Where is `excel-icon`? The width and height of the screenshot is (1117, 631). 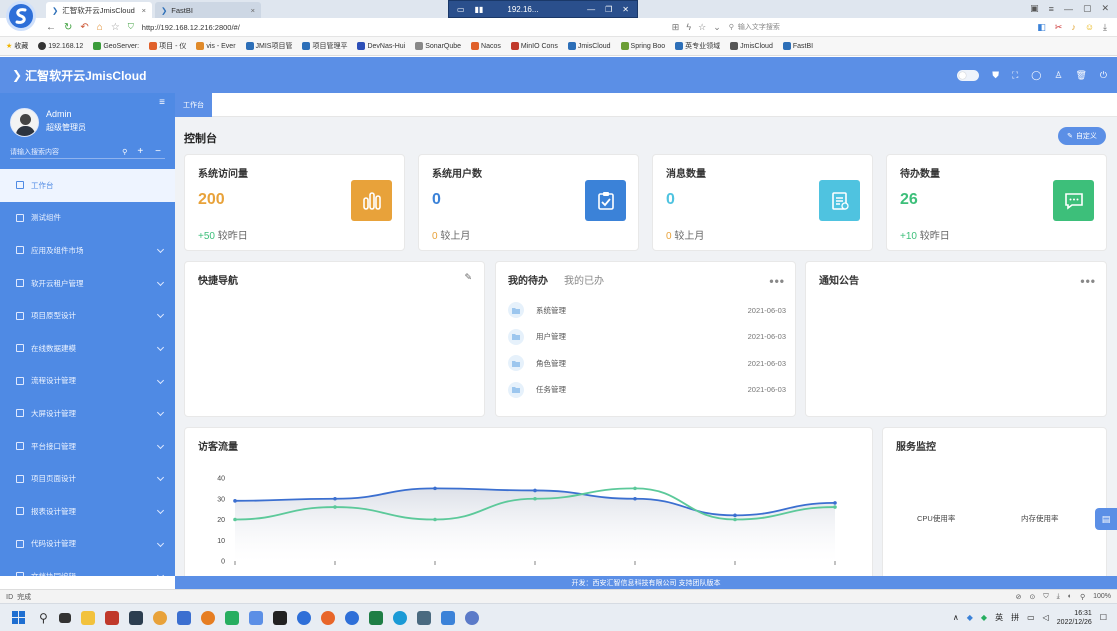 excel-icon is located at coordinates (375, 617).